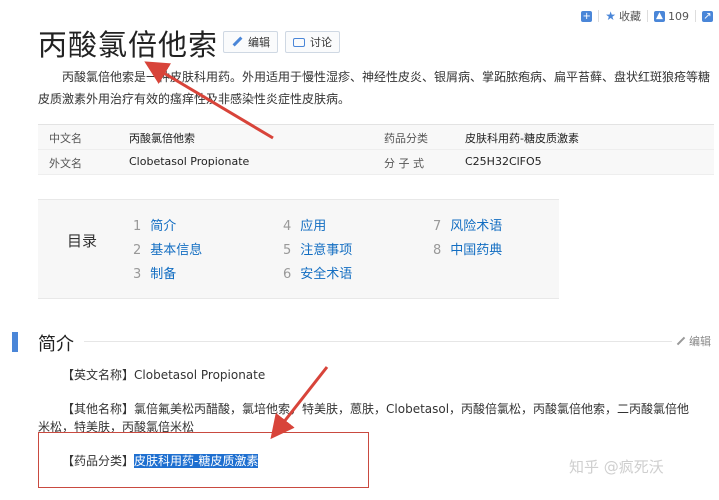 This screenshot has height=500, width=719. What do you see at coordinates (616, 467) in the screenshot?
I see `watermark: 知乎 @疯死沃` at bounding box center [616, 467].